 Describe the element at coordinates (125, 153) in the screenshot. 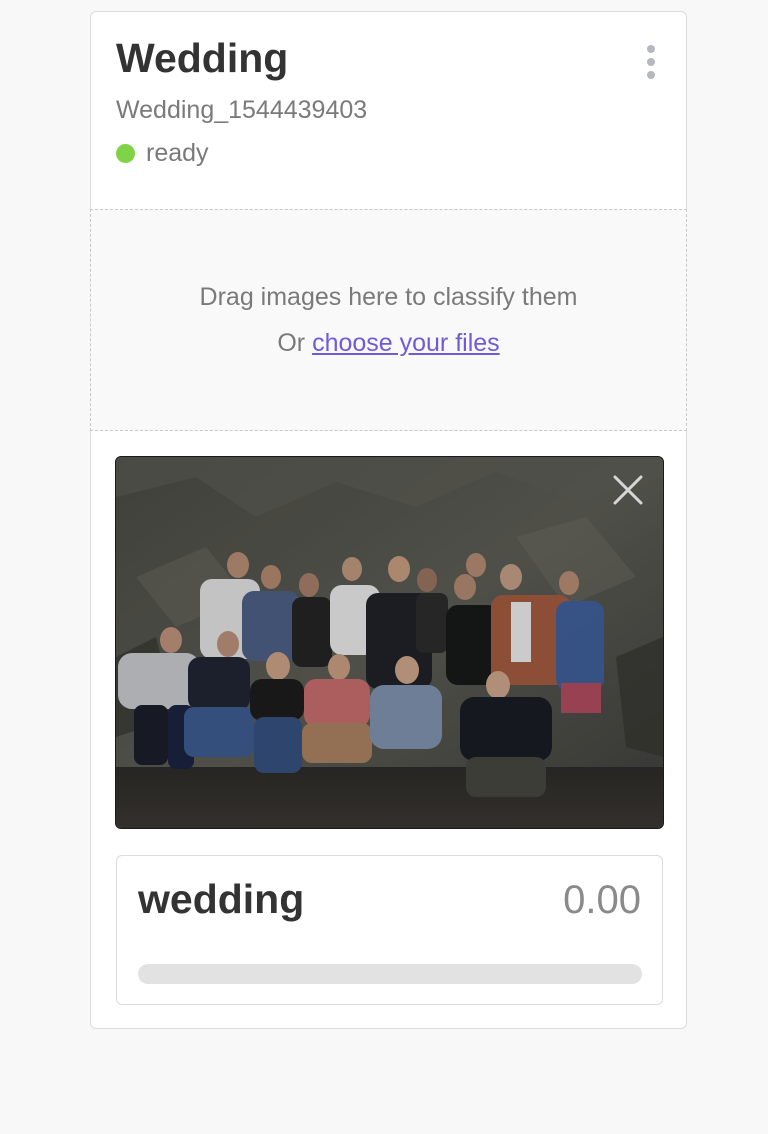

I see `status-dot-icon` at that location.